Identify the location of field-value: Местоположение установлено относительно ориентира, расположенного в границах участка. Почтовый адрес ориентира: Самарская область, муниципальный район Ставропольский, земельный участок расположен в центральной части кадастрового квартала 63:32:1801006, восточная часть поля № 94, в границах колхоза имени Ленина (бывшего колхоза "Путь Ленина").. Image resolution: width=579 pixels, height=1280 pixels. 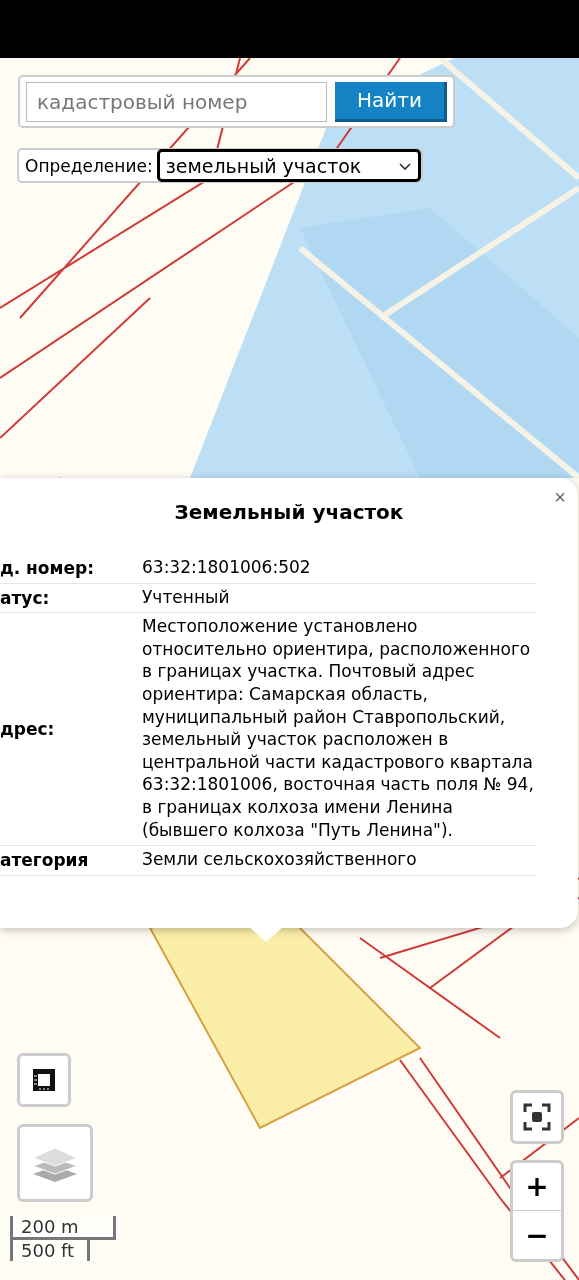
(338, 728).